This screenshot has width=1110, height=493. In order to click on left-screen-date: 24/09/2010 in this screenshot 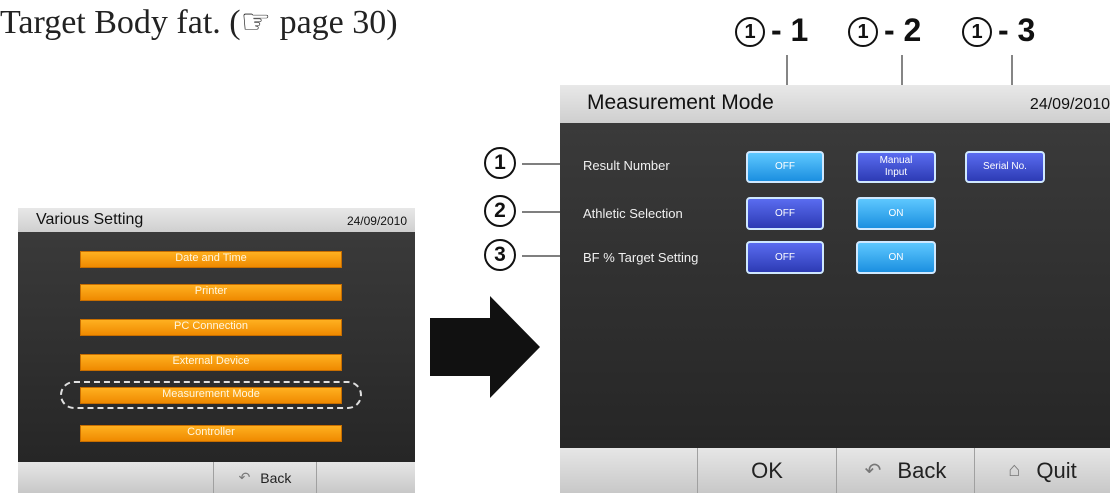, I will do `click(376, 221)`.